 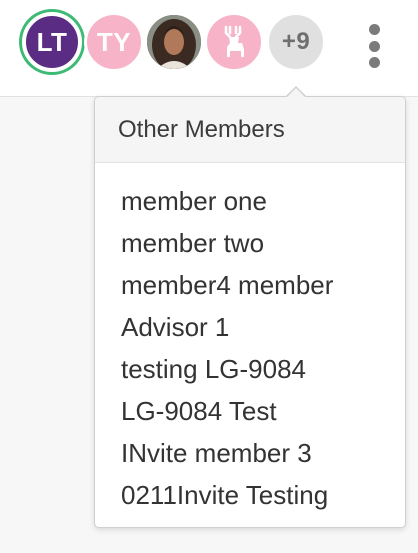 I want to click on avatar-deer, so click(x=234, y=42).